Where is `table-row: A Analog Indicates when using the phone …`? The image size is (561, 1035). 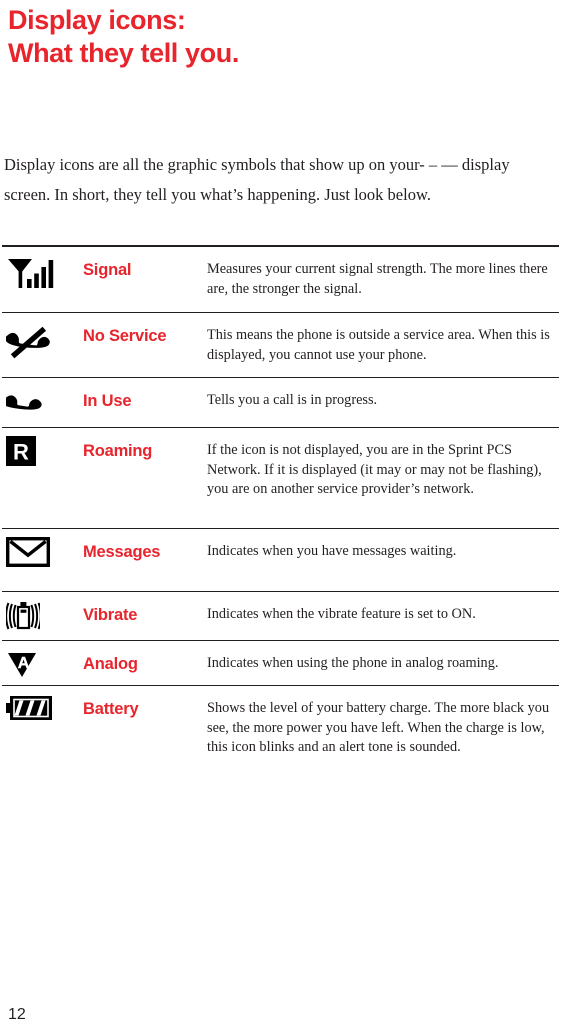 table-row: A Analog Indicates when using the phone … is located at coordinates (280, 663).